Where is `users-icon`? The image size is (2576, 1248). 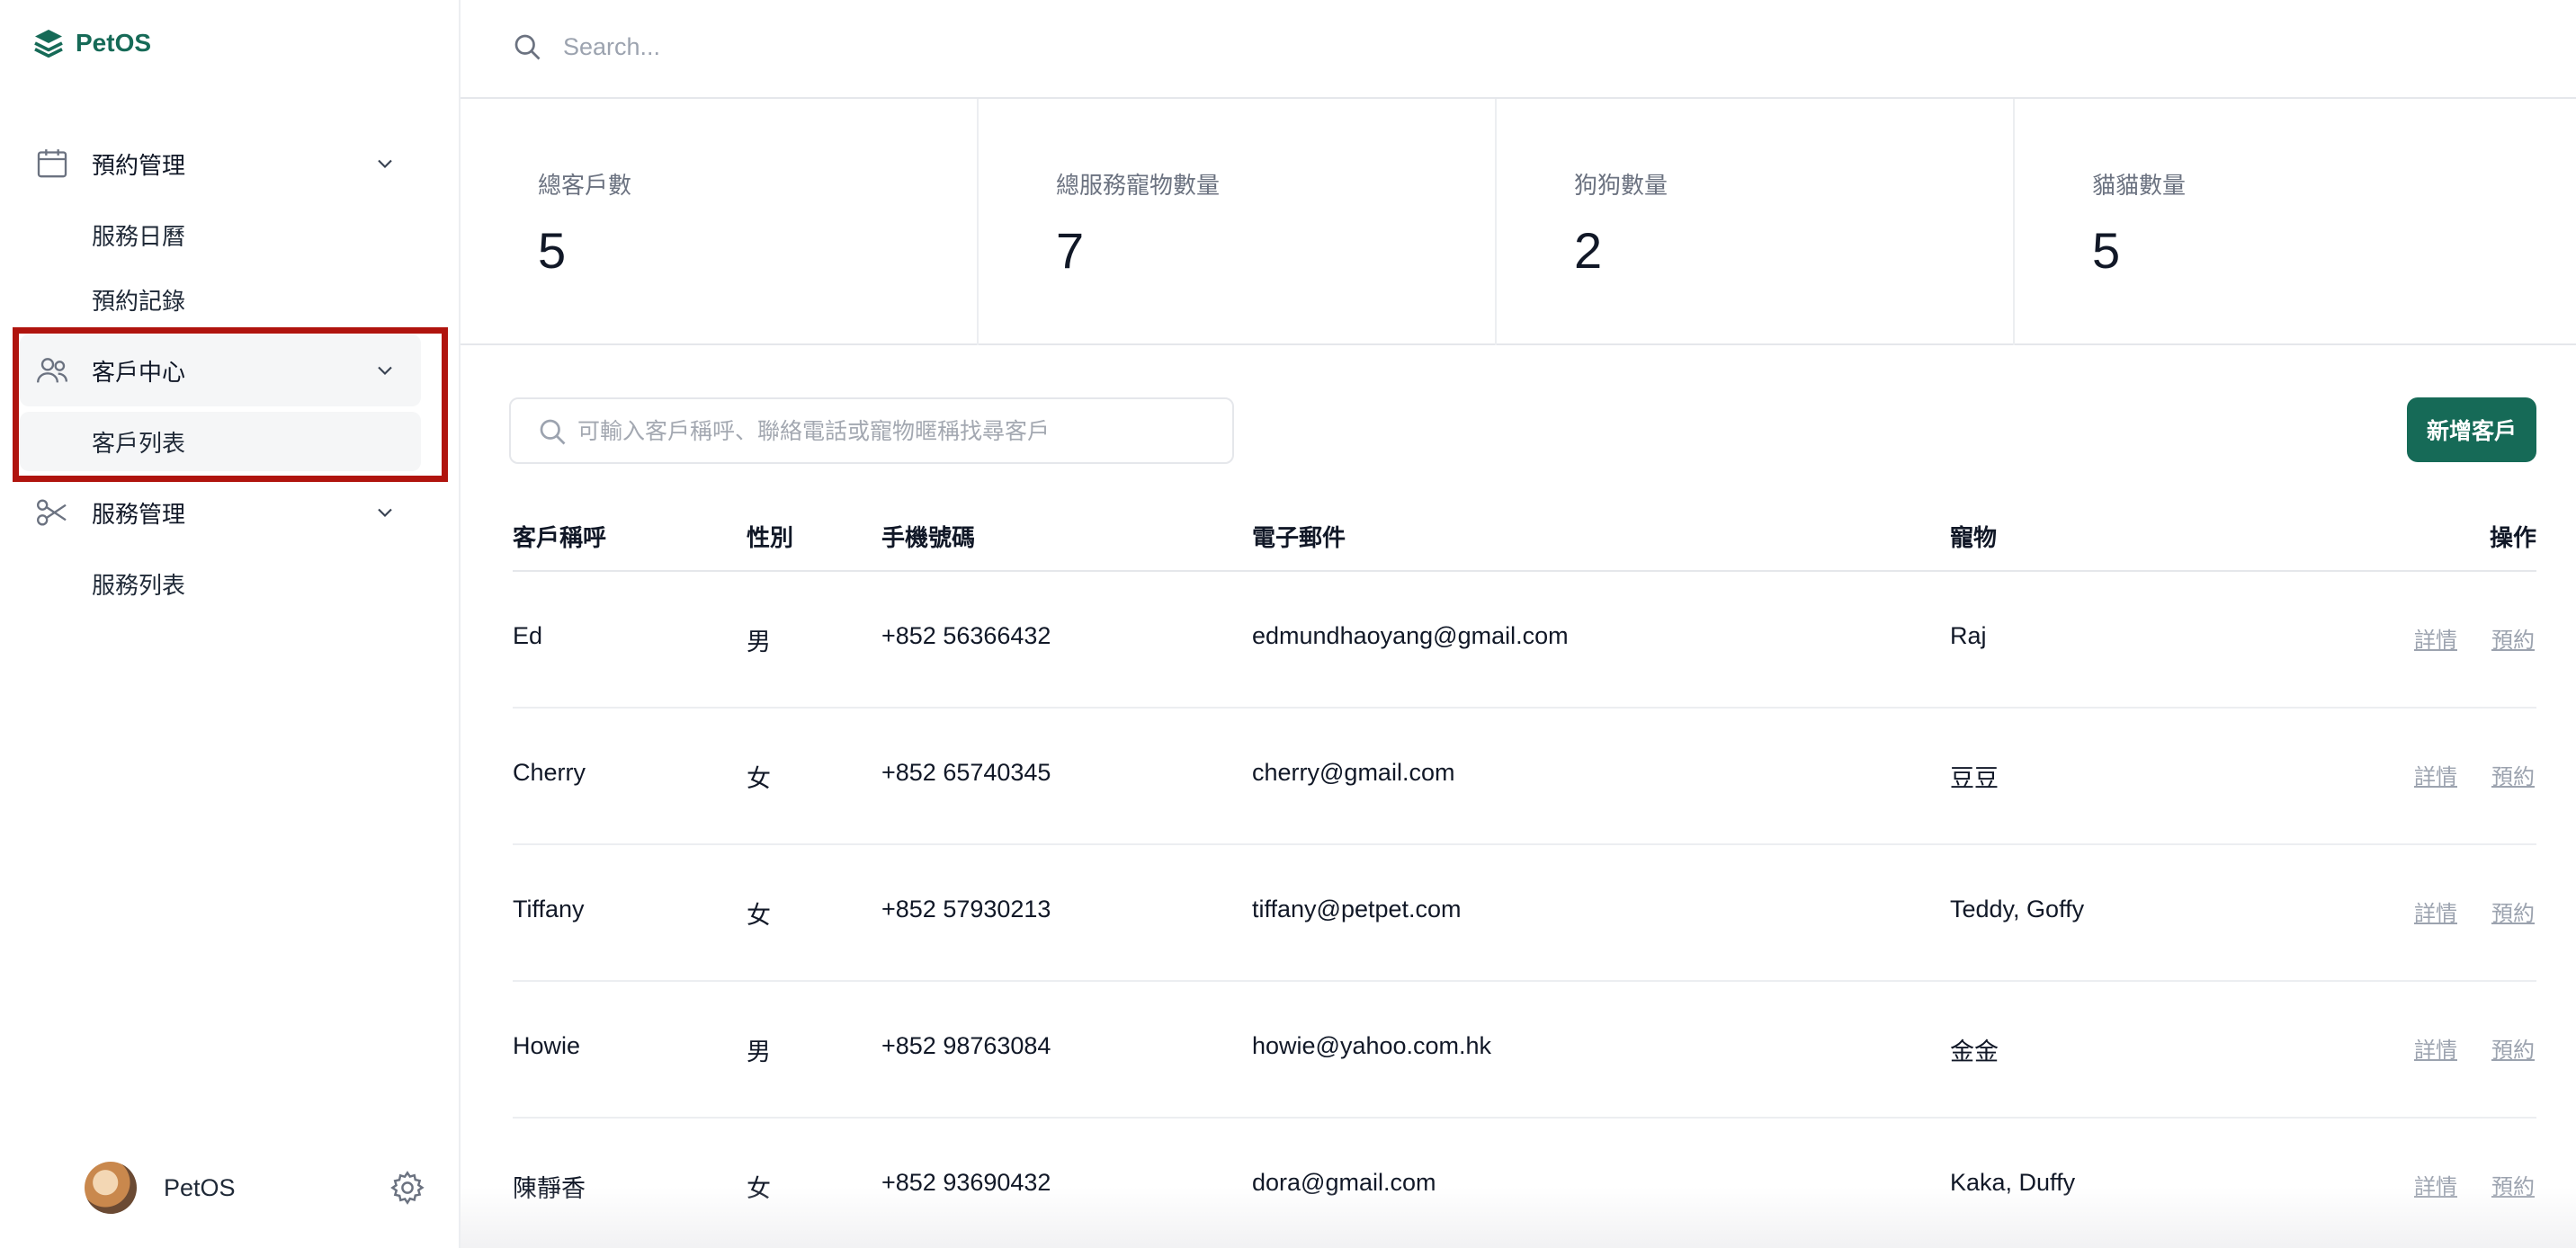
users-icon is located at coordinates (52, 370).